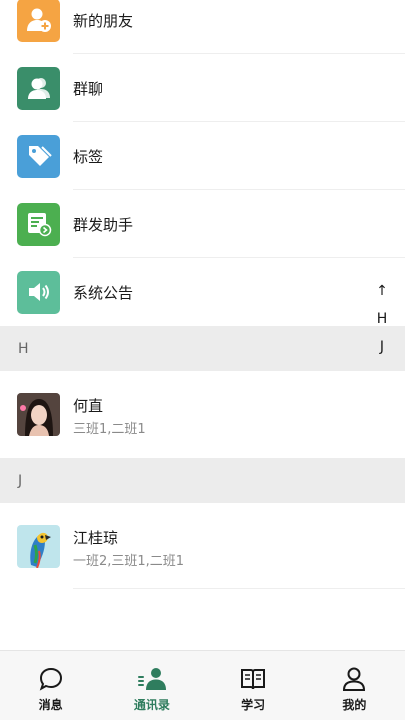  I want to click on announcement-row: 系统公告, so click(202, 292).